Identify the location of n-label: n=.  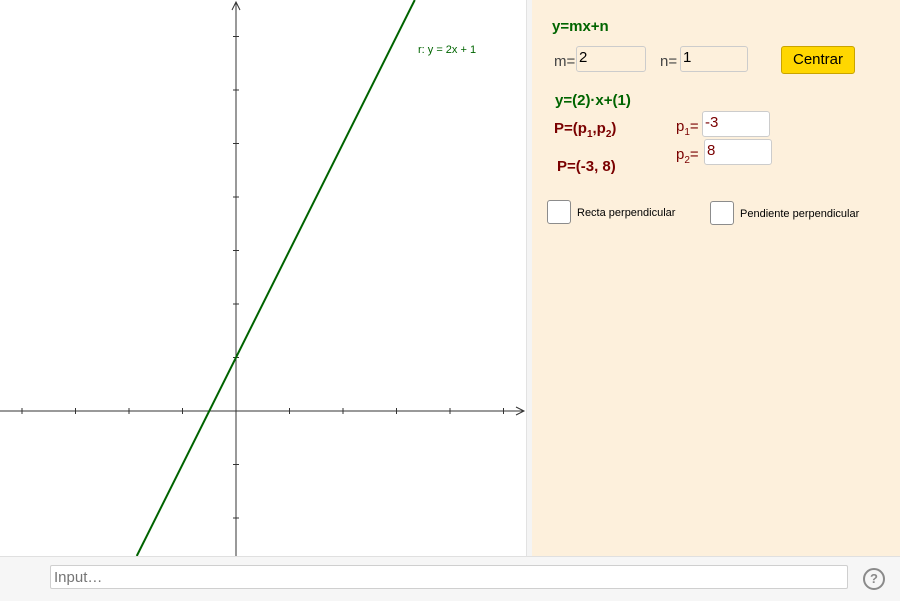
(669, 61).